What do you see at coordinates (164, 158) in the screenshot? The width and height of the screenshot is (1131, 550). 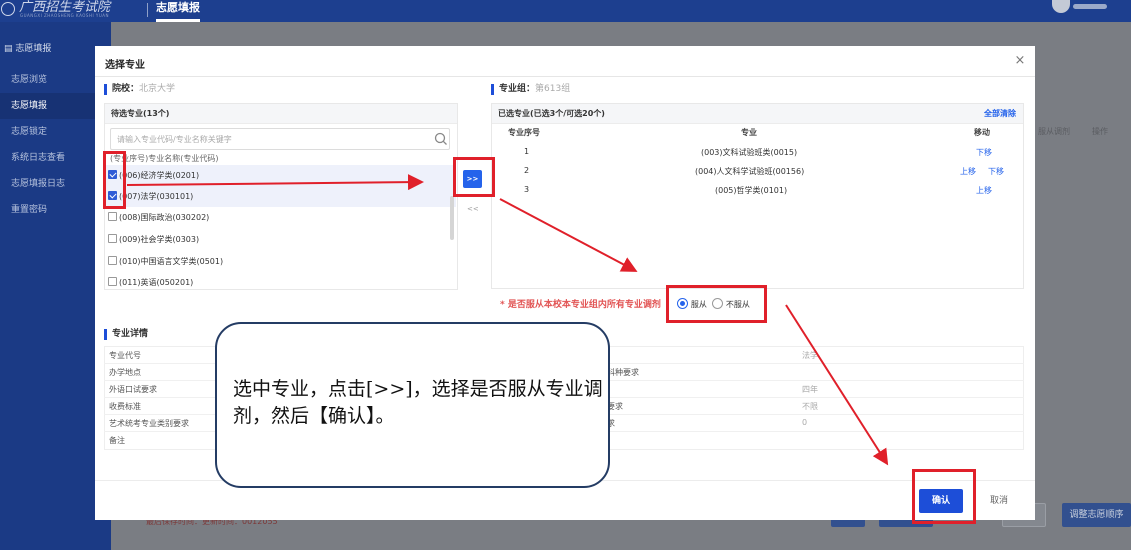 I see `list-caption: (专业序号)专业名称(专业代码)` at bounding box center [164, 158].